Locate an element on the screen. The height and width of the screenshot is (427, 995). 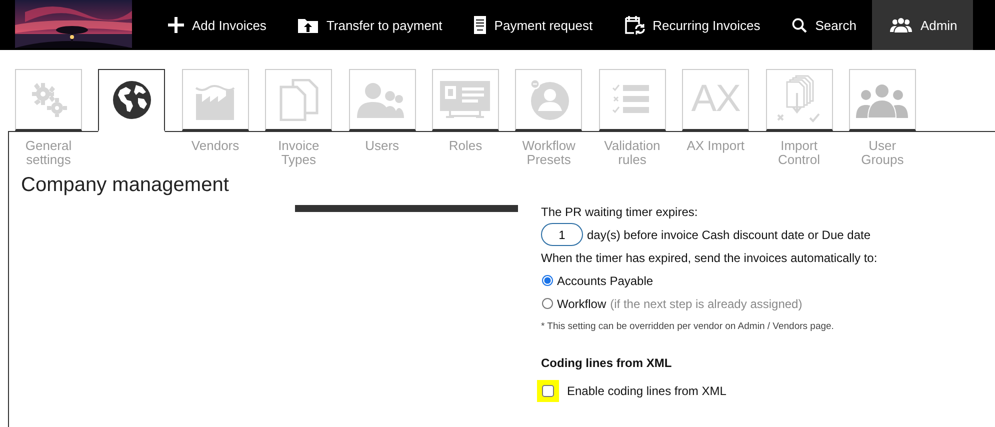
tab-label: Users is located at coordinates (382, 145).